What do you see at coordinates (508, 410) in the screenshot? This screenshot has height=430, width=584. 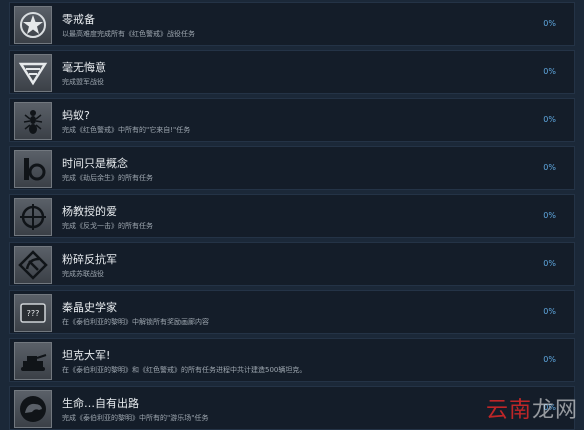 I see `watermark-part1: 云南` at bounding box center [508, 410].